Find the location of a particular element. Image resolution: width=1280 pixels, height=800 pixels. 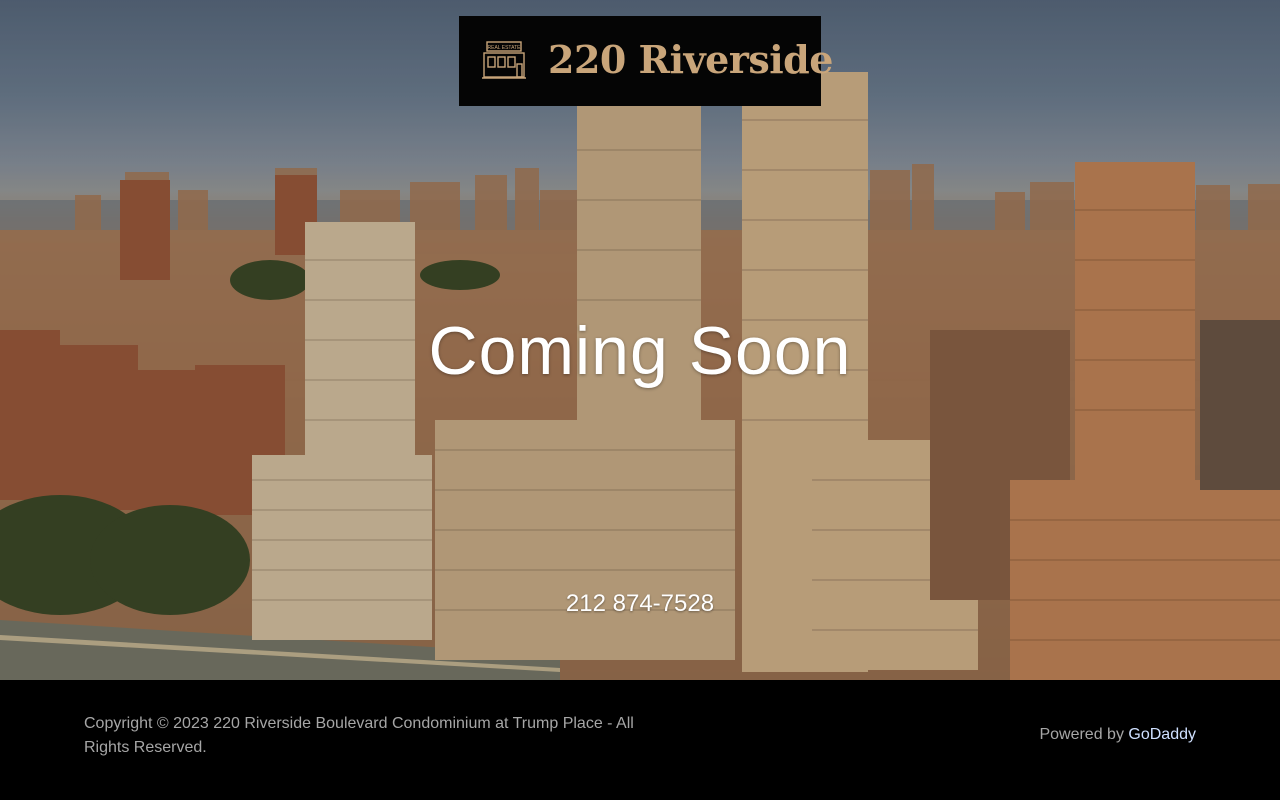

site-title: 220 Riverside is located at coordinates (690, 59).